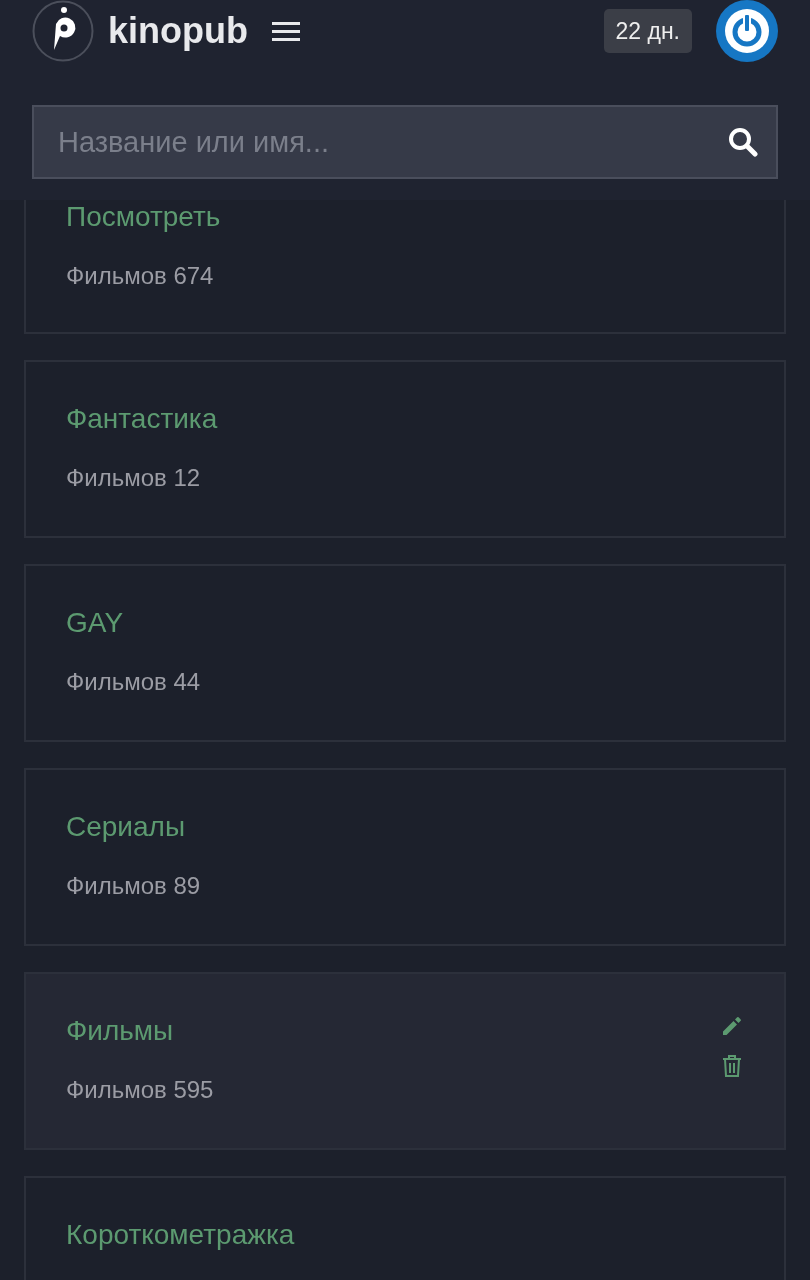 This screenshot has height=1280, width=810. What do you see at coordinates (405, 653) in the screenshot?
I see `collection-card: GAY Фильмов 44` at bounding box center [405, 653].